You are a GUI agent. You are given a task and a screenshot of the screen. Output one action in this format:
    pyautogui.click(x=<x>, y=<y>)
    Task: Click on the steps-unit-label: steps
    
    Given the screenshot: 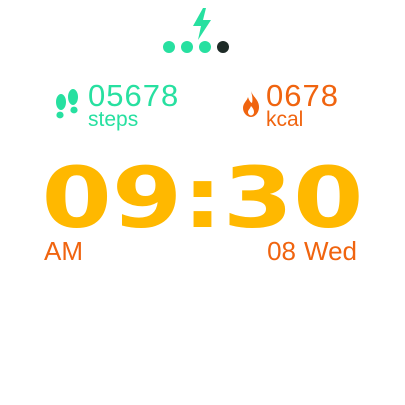 What is the action you would take?
    pyautogui.click(x=113, y=119)
    